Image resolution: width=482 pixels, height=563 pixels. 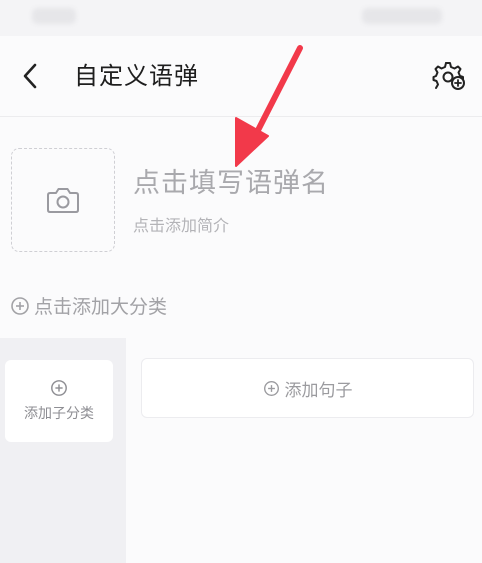 I want to click on header: 自定义语弹, so click(x=241, y=76).